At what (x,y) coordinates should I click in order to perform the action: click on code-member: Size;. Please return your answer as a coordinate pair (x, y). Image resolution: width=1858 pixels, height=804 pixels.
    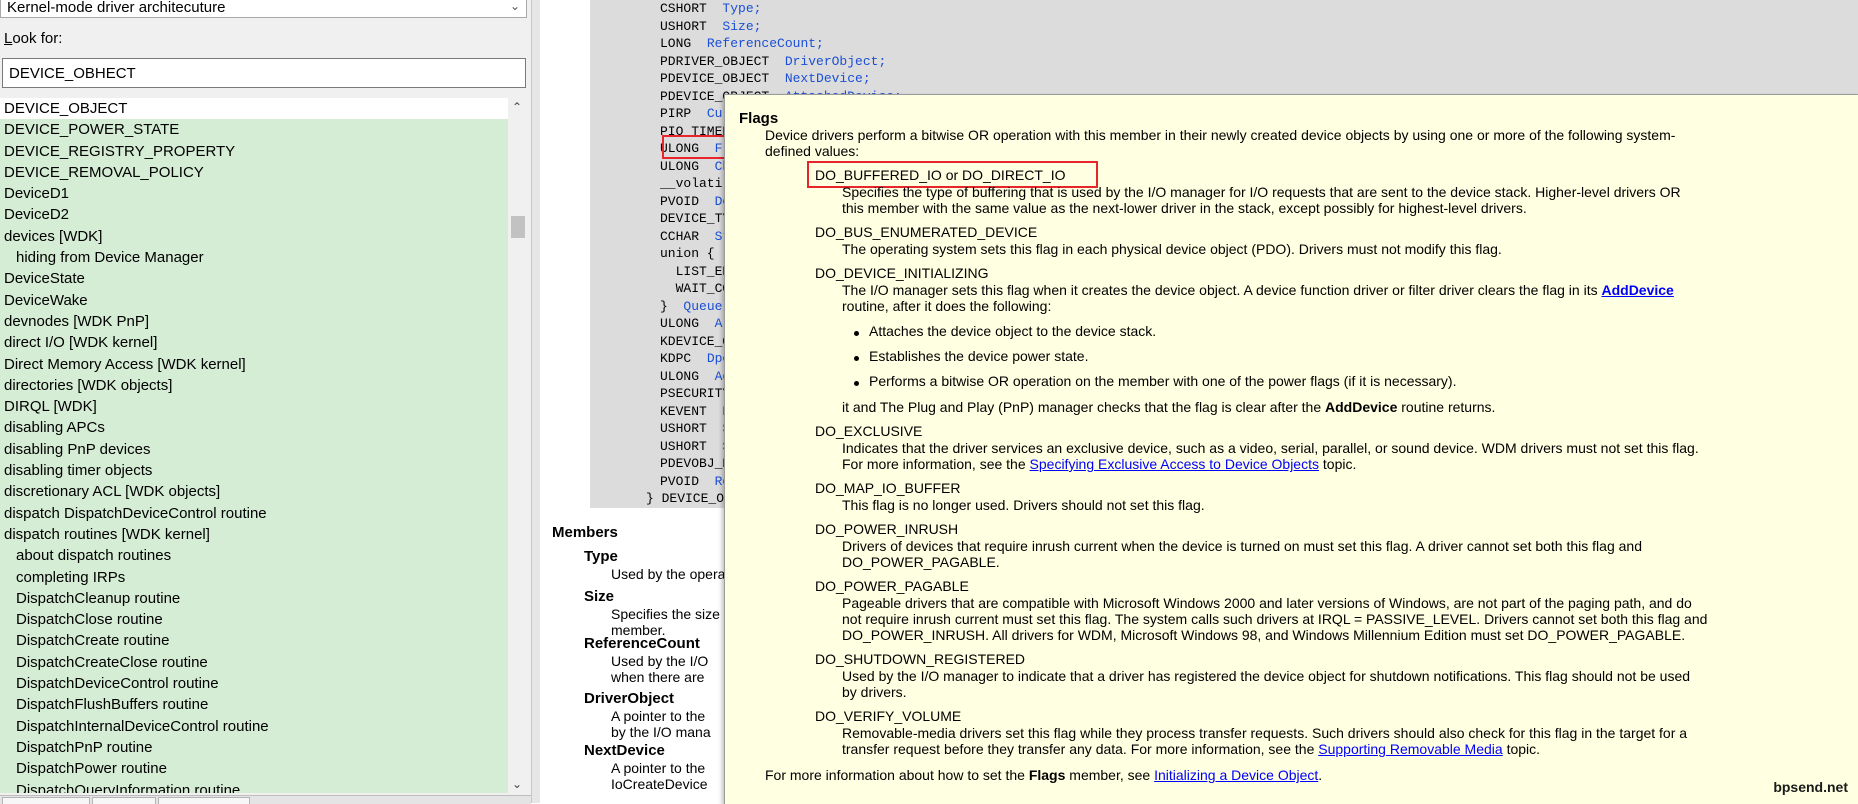
    Looking at the image, I should click on (741, 26).